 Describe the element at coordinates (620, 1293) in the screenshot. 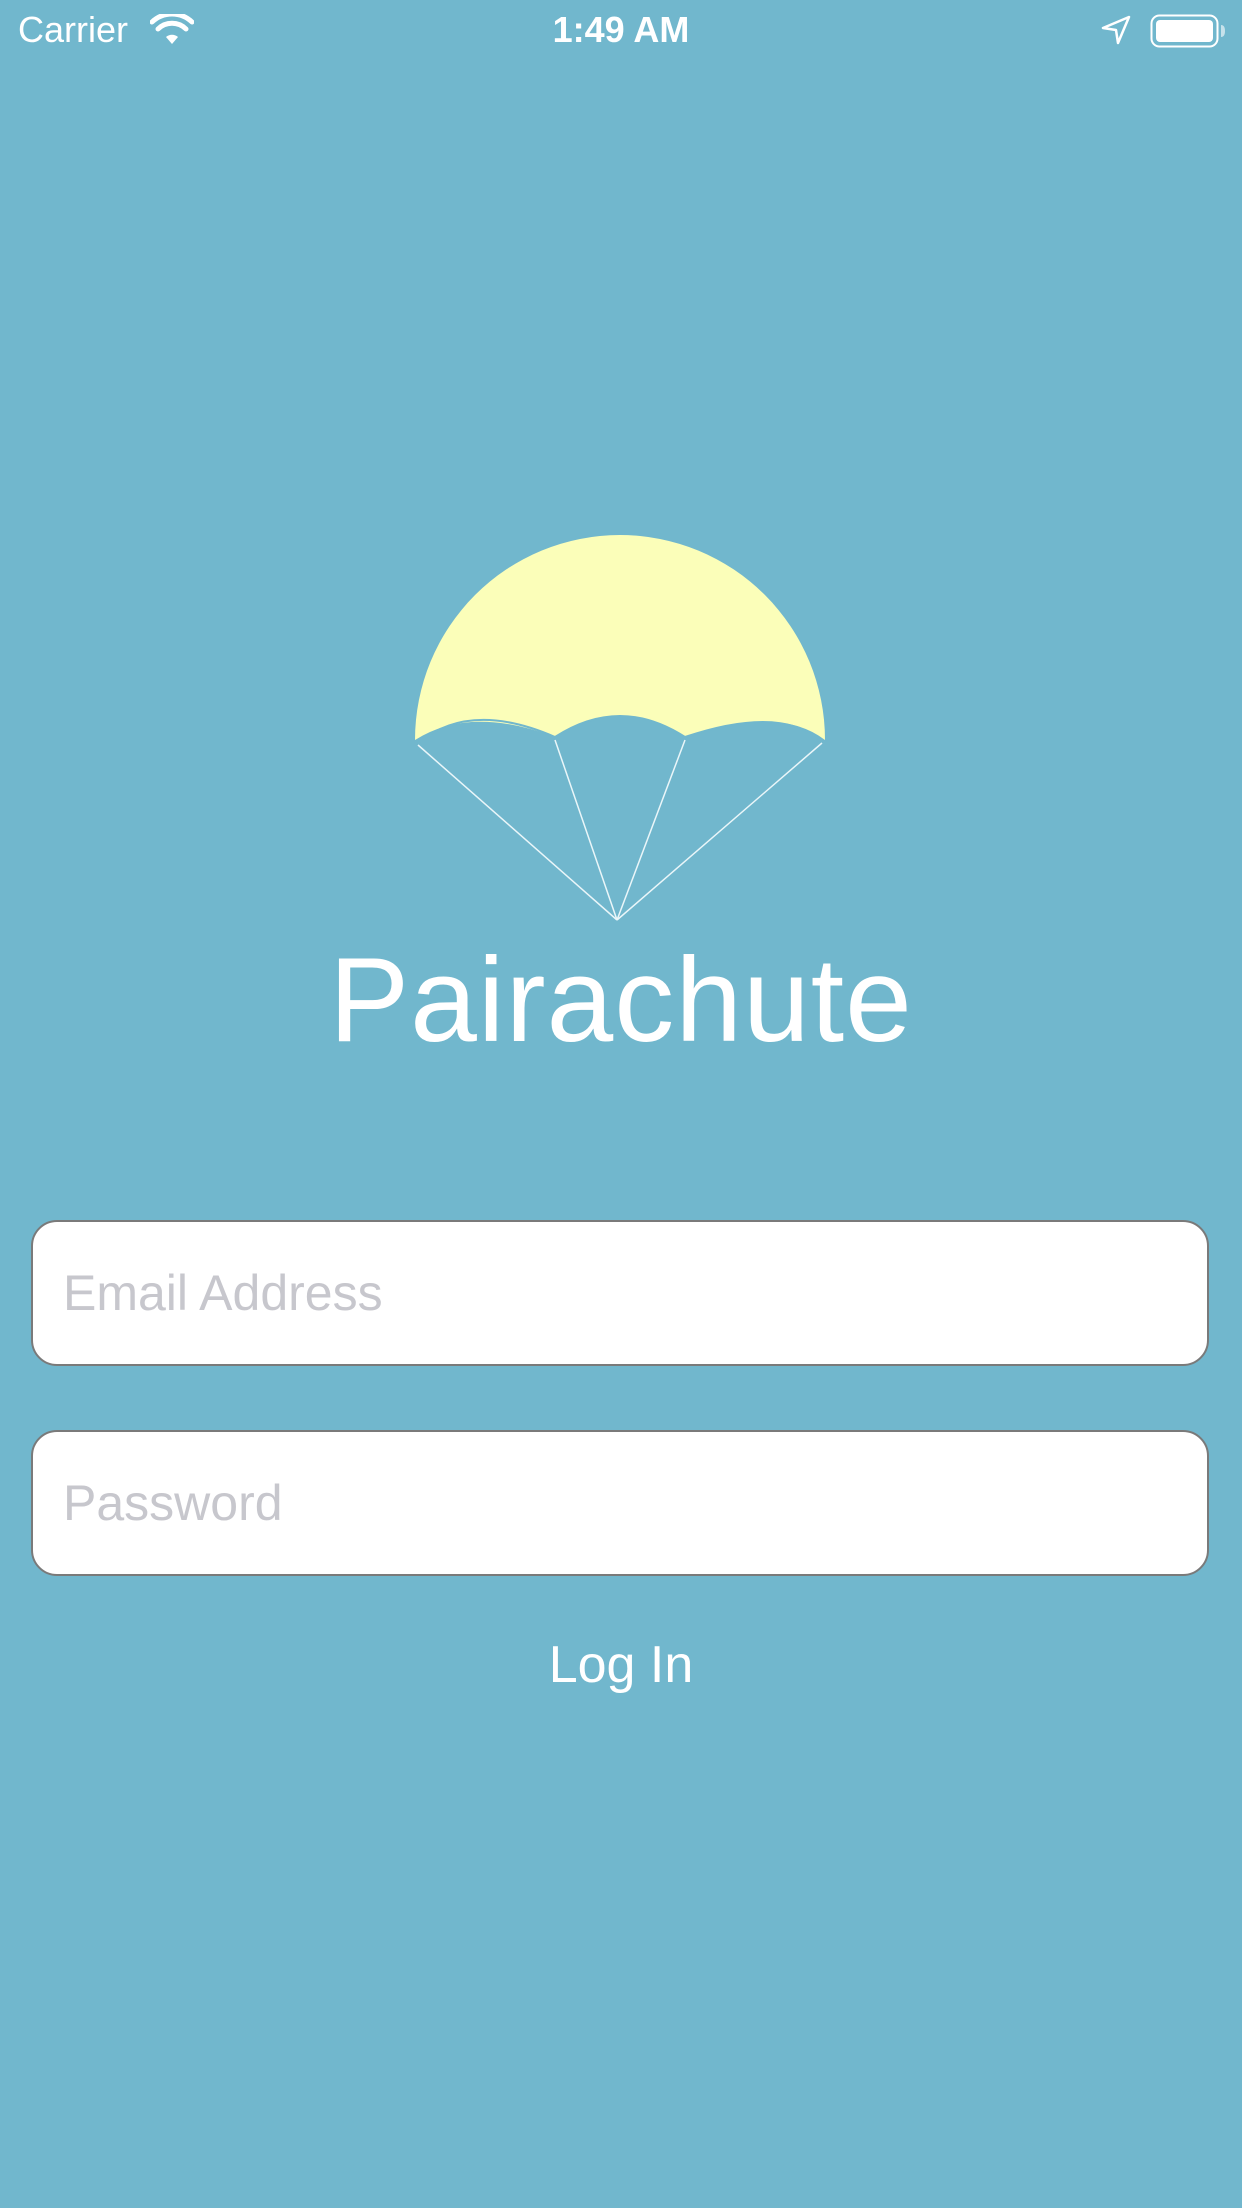

I see `email-field` at that location.